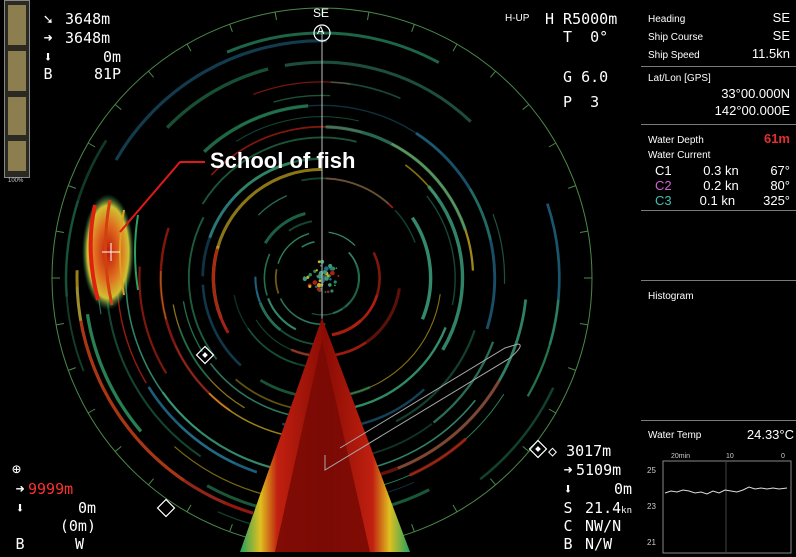  I want to click on bearing-label: SE, so click(321, 13).